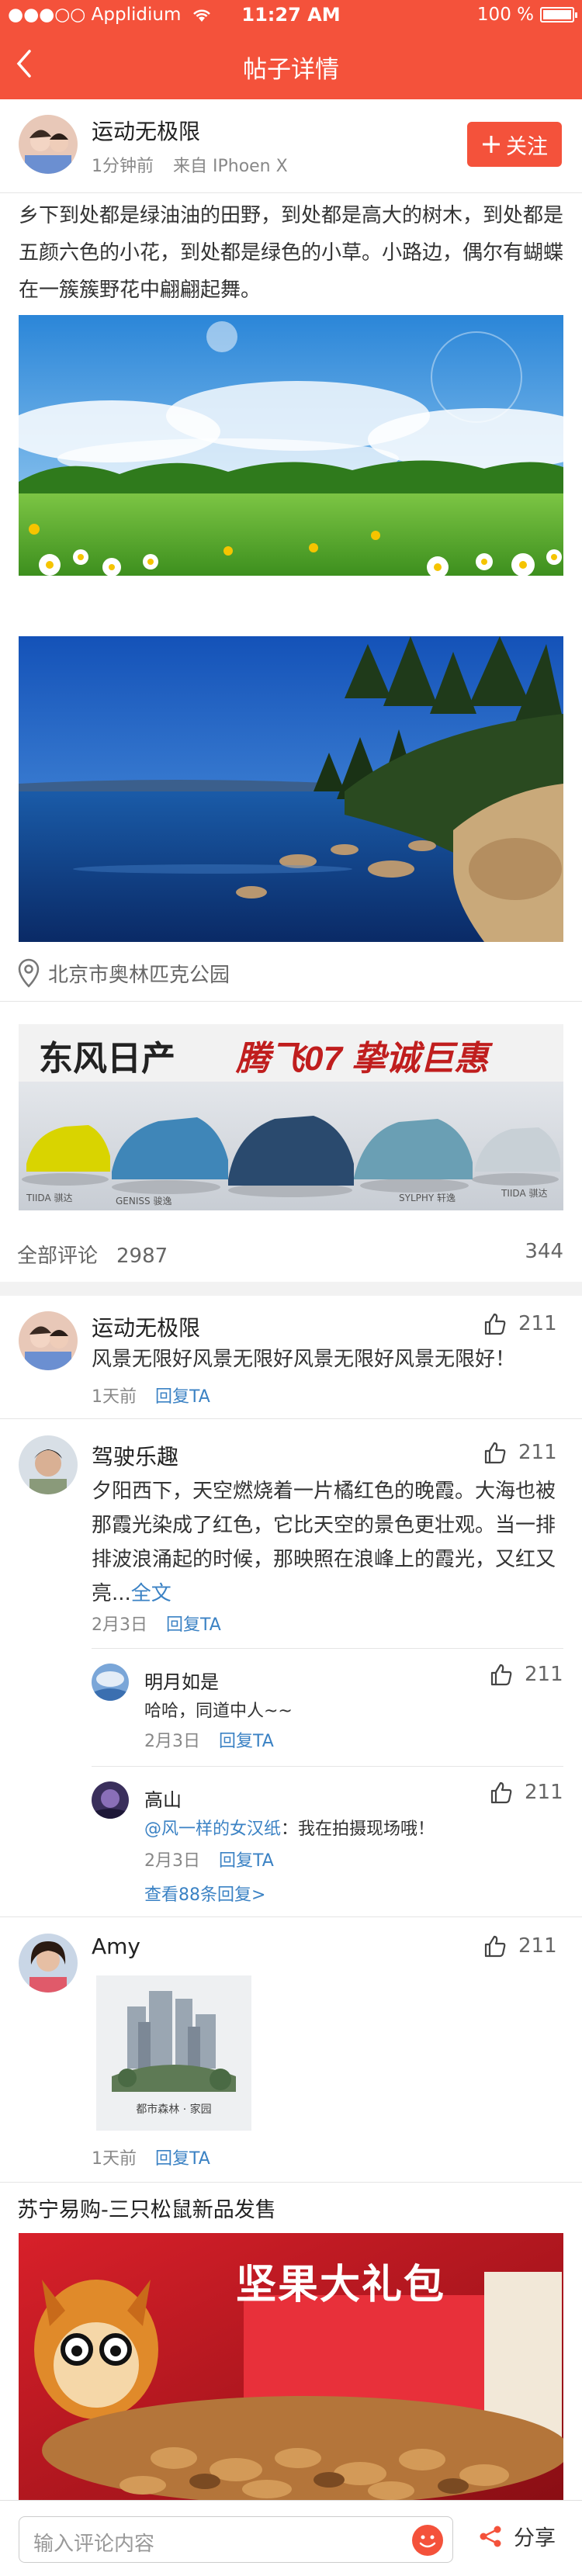 This screenshot has height=2576, width=582. What do you see at coordinates (151, 1593) in the screenshot?
I see `expand-full-link: 全文` at bounding box center [151, 1593].